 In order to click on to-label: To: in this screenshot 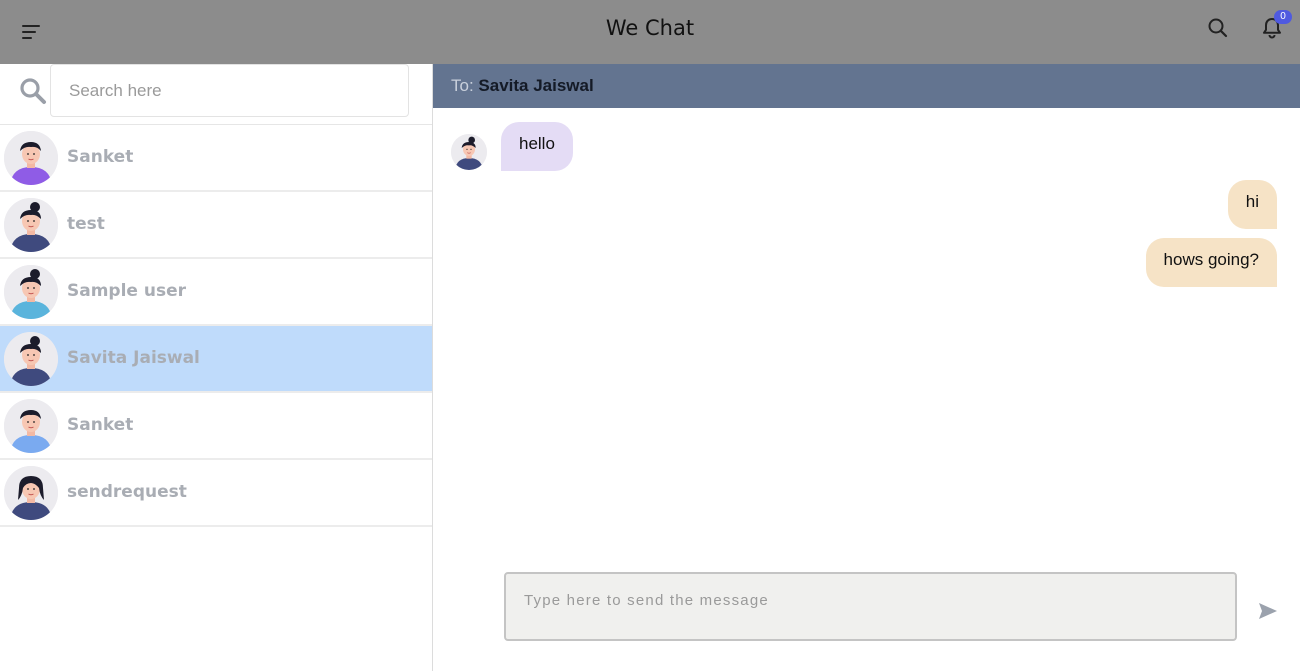, I will do `click(465, 85)`.